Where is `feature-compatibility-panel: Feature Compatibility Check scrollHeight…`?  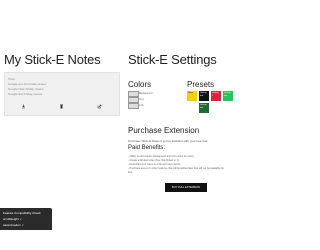
feature-compatibility-panel: Feature Compatibility Check scrollHeight… is located at coordinates (26, 219).